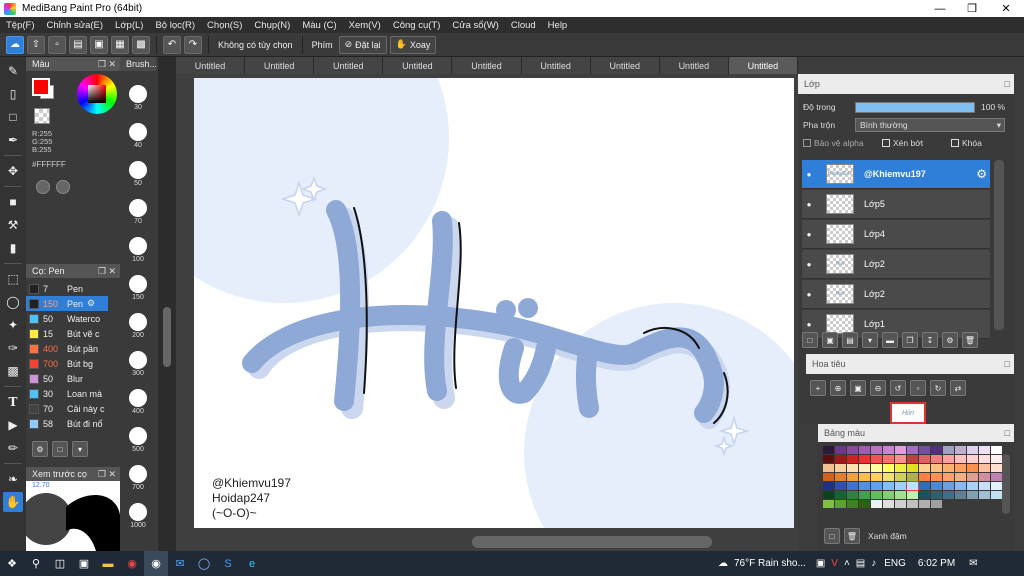 The width and height of the screenshot is (1024, 576). What do you see at coordinates (870, 340) in the screenshot?
I see `layer-menu-icon: ▾` at bounding box center [870, 340].